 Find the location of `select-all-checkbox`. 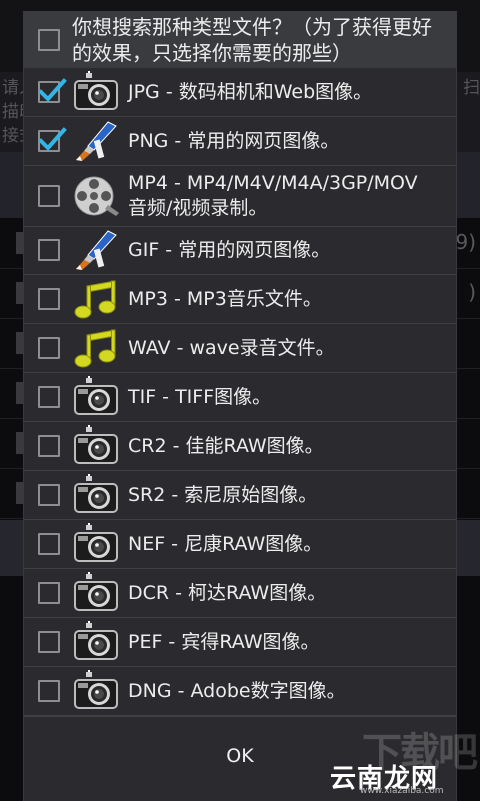

select-all-checkbox is located at coordinates (49, 40).